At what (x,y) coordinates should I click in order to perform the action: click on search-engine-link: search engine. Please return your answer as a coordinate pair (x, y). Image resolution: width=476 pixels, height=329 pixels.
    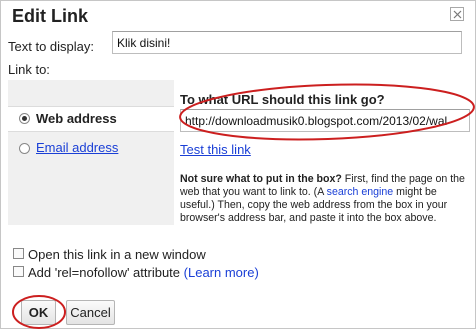
    Looking at the image, I should click on (360, 192).